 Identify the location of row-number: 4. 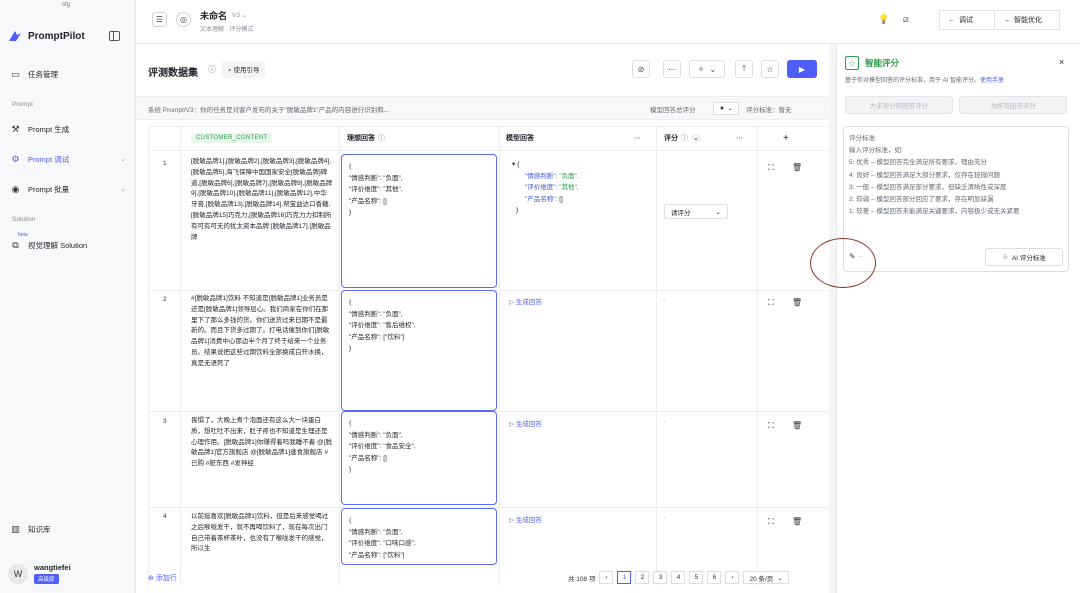
(165, 516).